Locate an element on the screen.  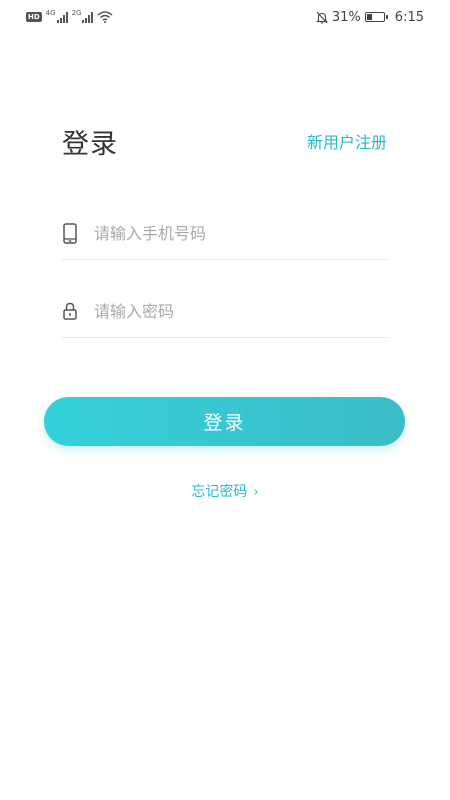
phone-field is located at coordinates (225, 233).